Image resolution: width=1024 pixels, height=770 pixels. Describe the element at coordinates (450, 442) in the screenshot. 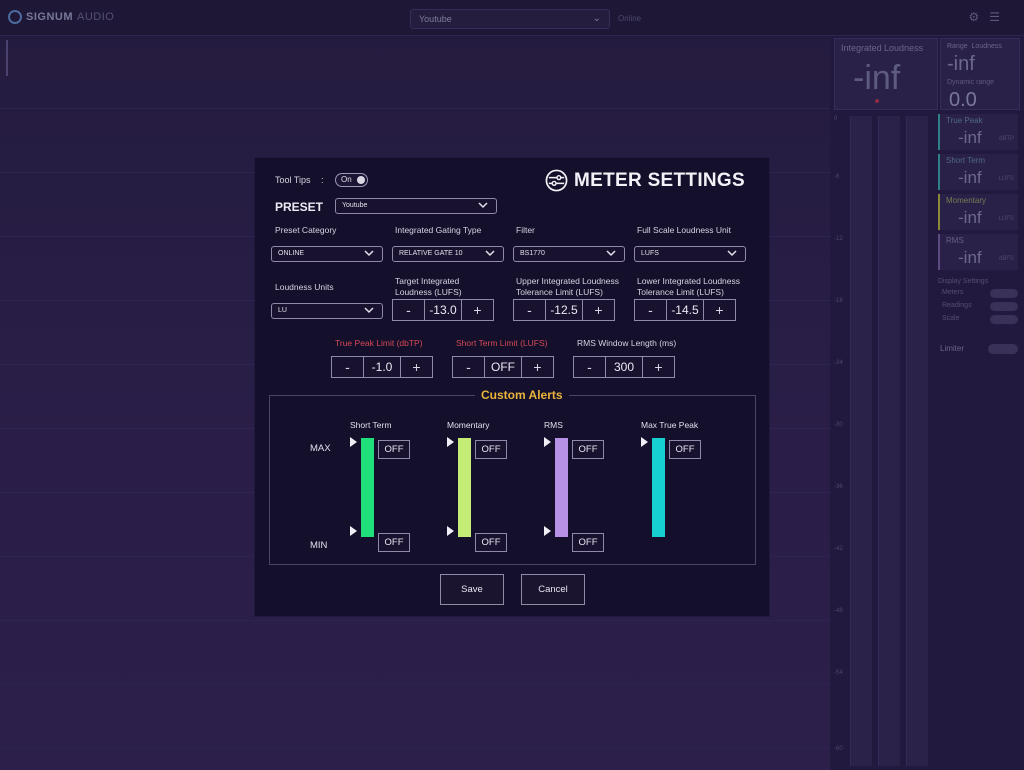

I see `alert-momentary-max-handle` at that location.